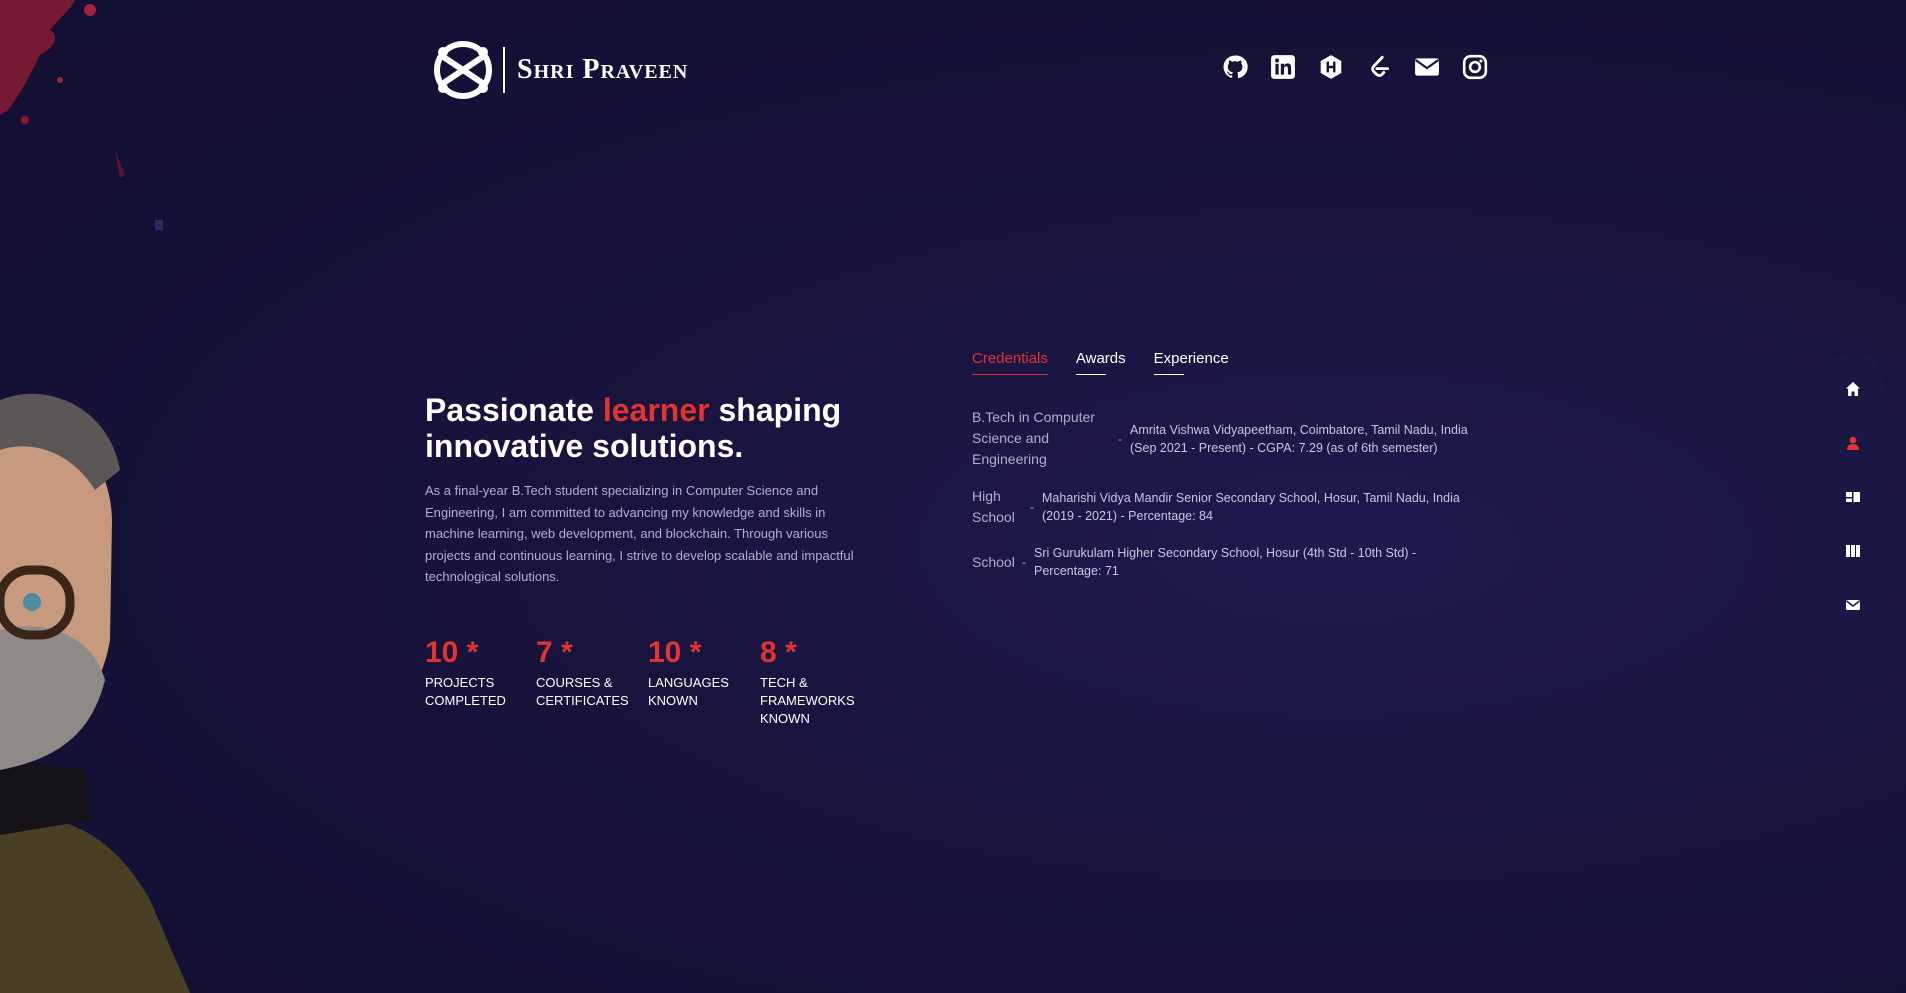 The height and width of the screenshot is (993, 1906). I want to click on social-links, so click(1355, 67).